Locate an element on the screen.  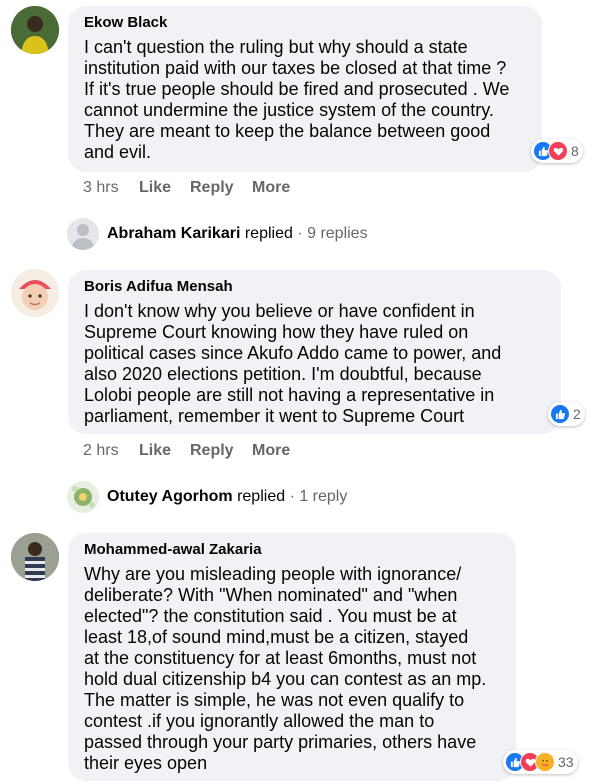
reaction-count: 2 is located at coordinates (577, 414).